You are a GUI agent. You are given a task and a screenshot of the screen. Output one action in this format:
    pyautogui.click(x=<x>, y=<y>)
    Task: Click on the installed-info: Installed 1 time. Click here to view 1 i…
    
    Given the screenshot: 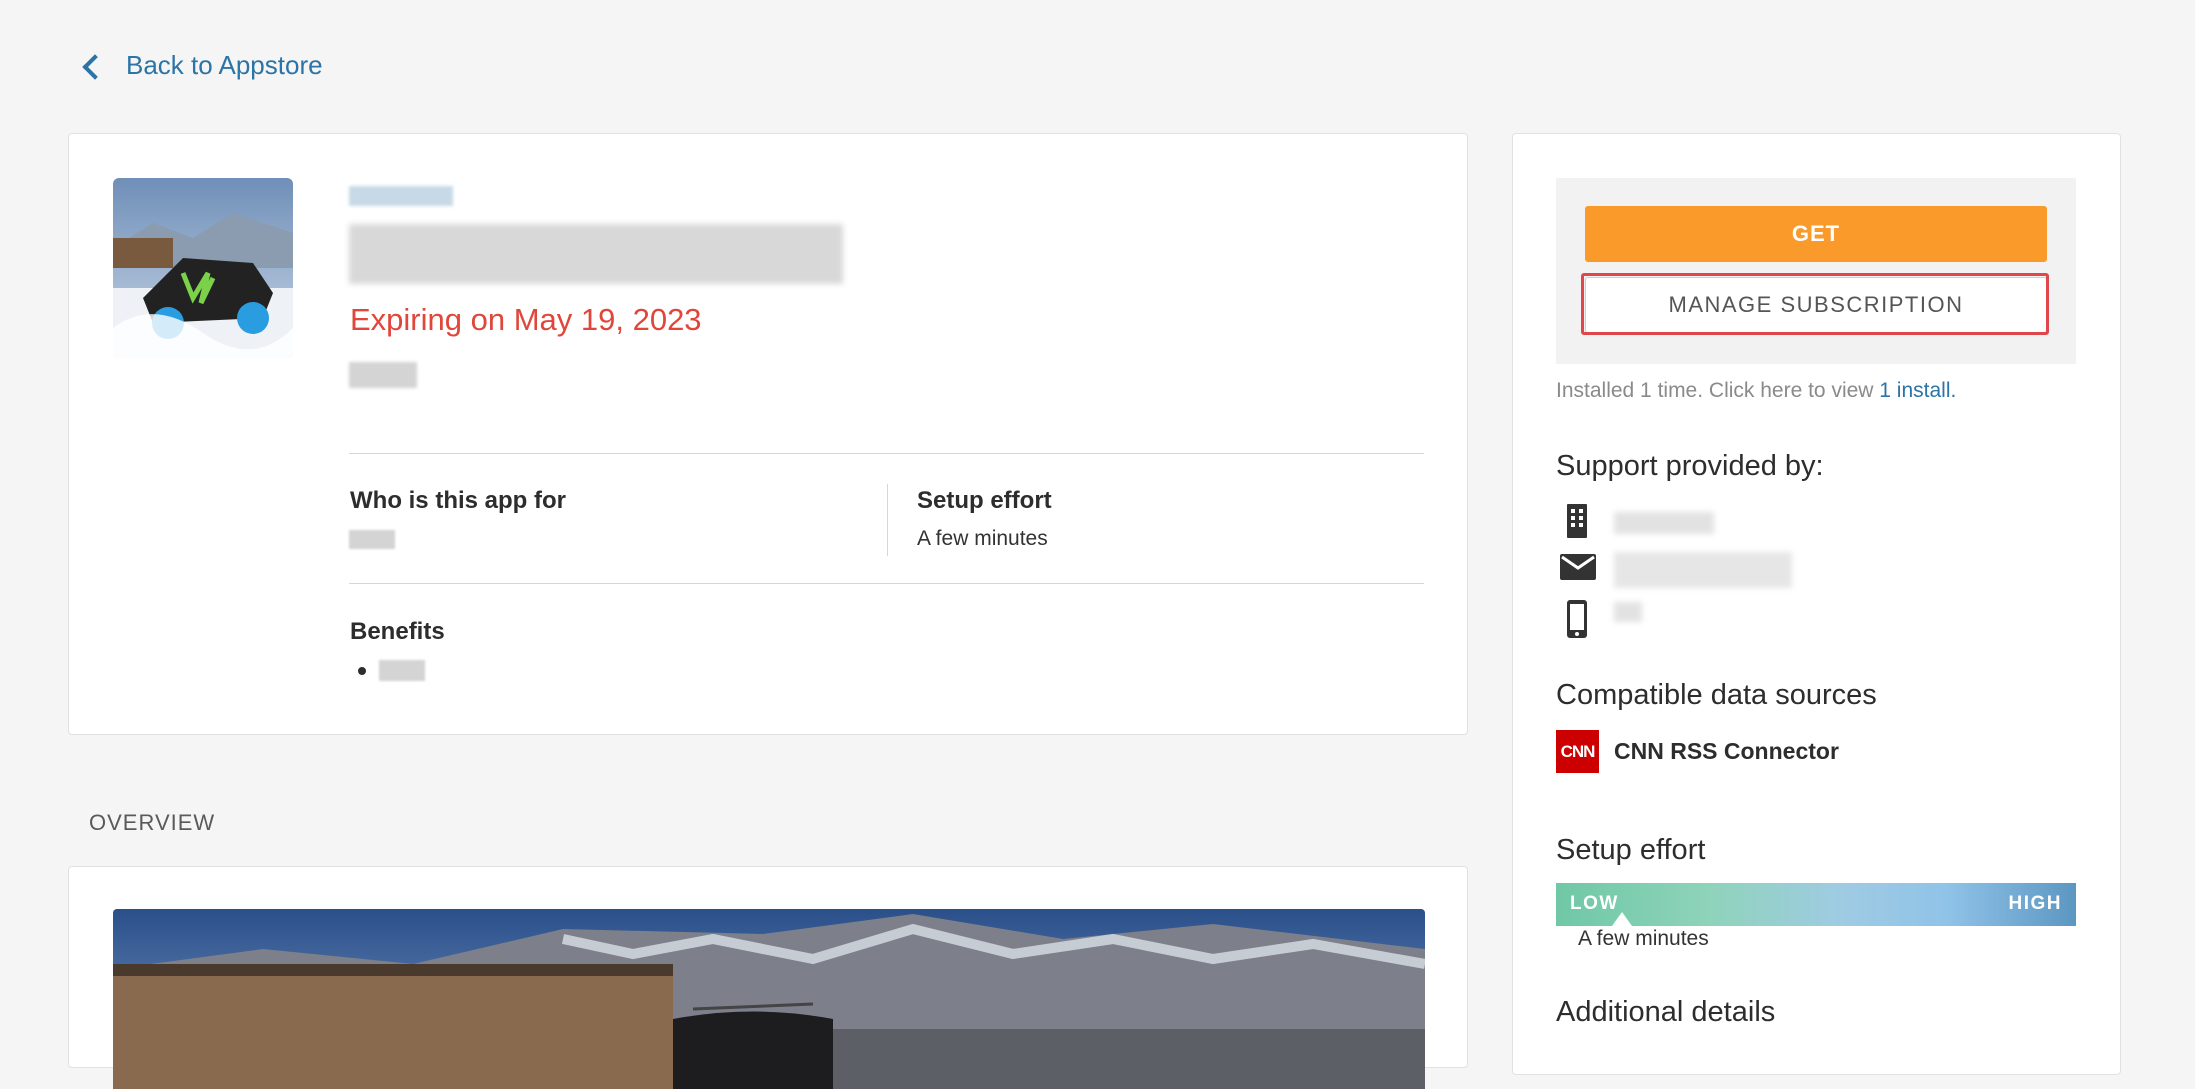 What is the action you would take?
    pyautogui.click(x=1756, y=391)
    